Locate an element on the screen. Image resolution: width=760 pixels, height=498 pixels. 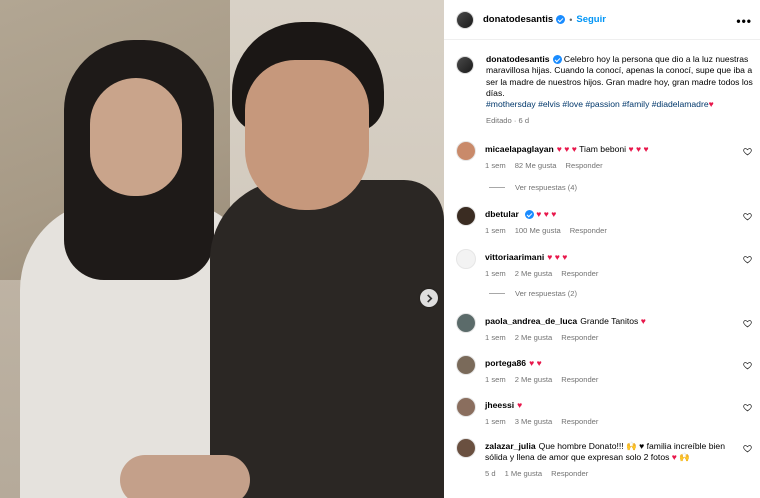
comment-emoji-post: ♥ 🙌 is located at coordinates (680, 457).